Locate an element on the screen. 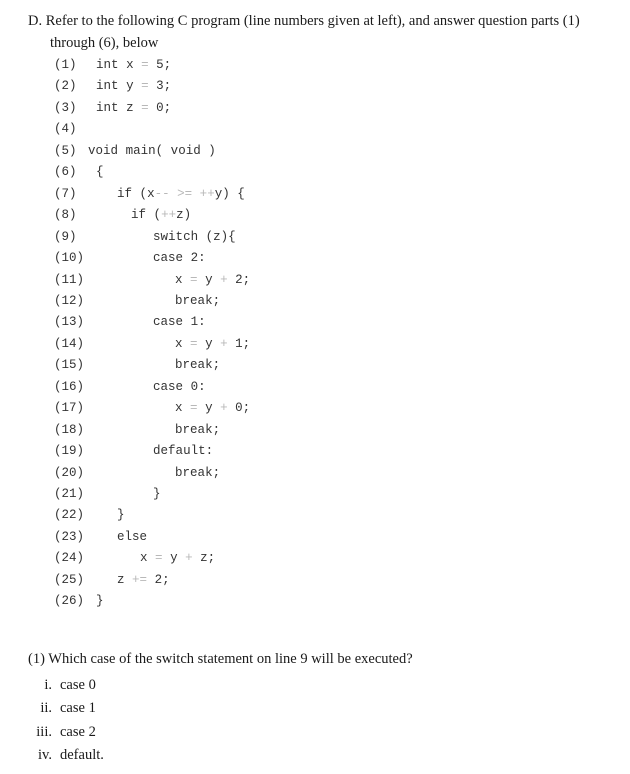 The image size is (630, 774). code-line: (25) z += 2; is located at coordinates (315, 583).